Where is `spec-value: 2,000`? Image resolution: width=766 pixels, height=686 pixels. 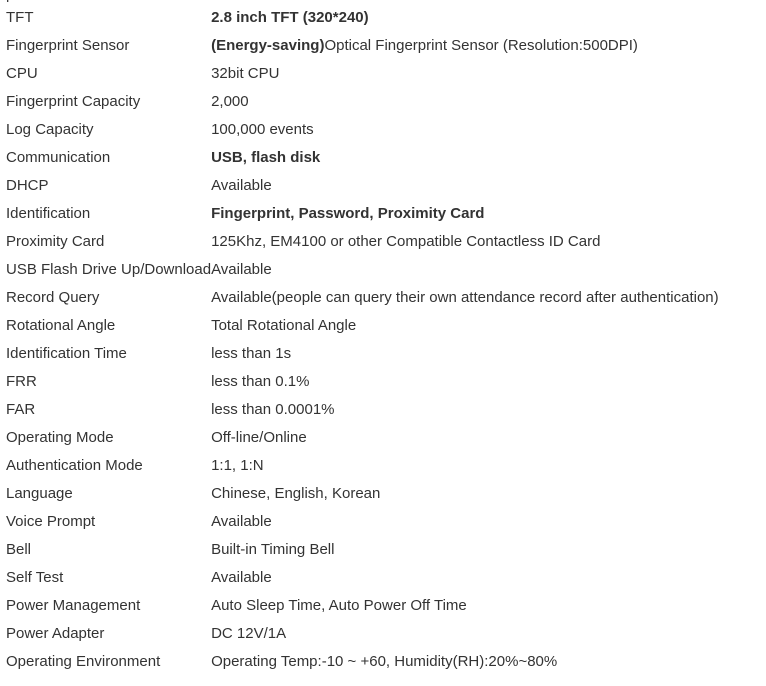
spec-value: 2,000 is located at coordinates (230, 101).